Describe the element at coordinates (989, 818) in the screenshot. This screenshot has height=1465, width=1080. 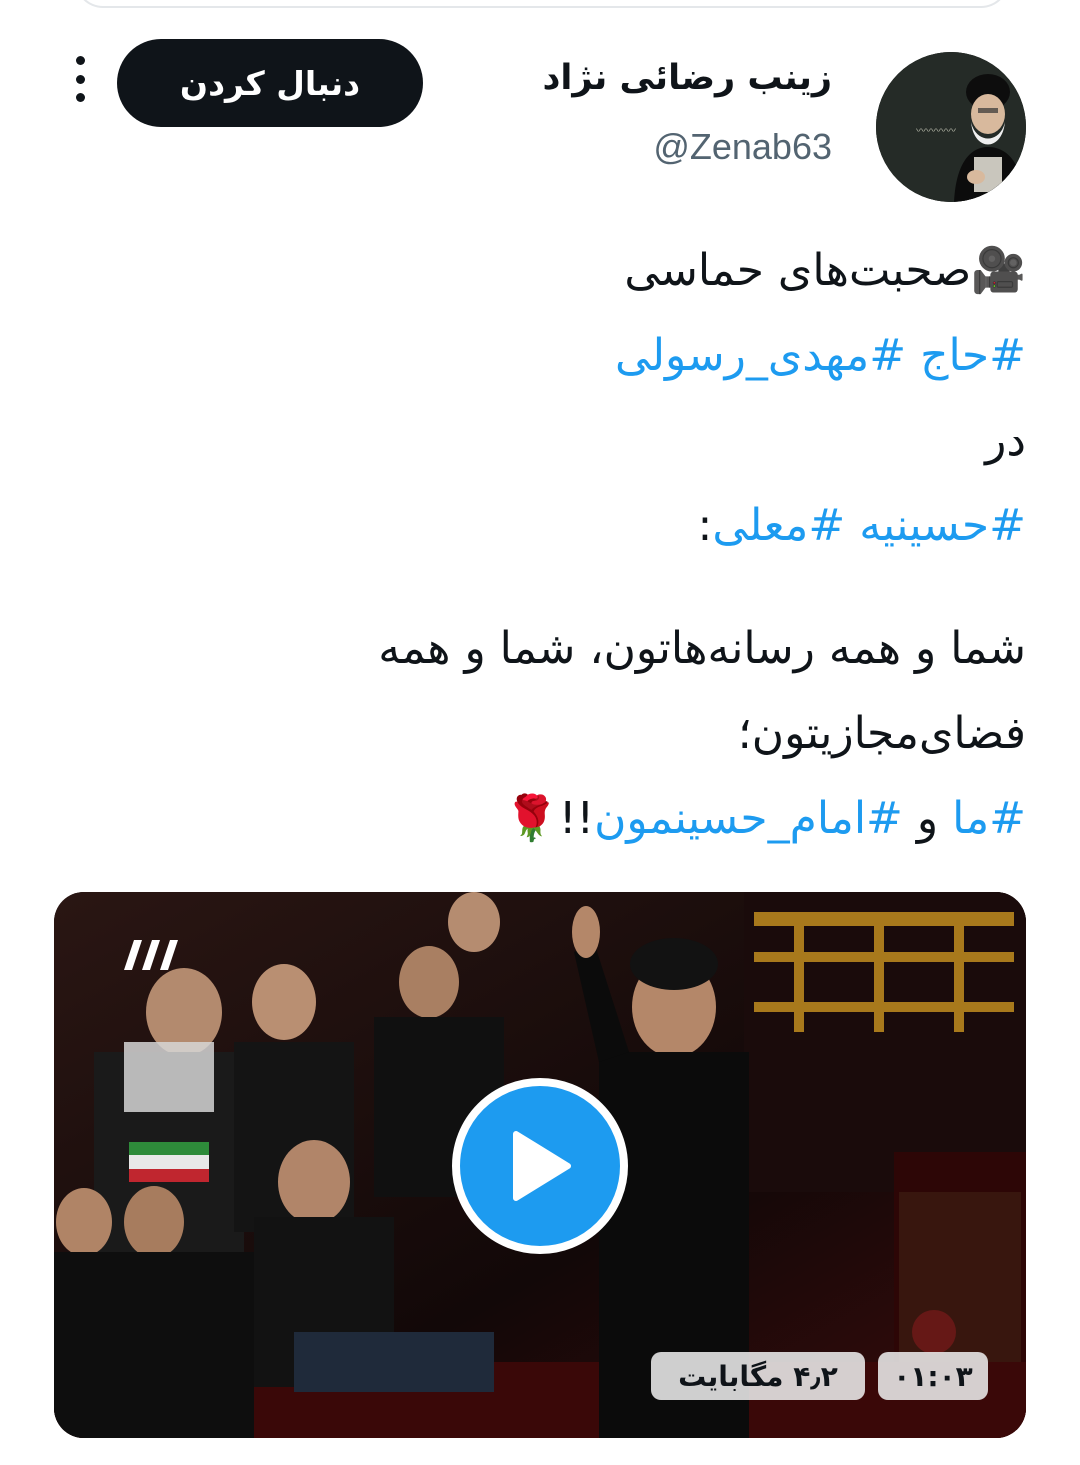
I see `hashtag-link: #ما` at that location.